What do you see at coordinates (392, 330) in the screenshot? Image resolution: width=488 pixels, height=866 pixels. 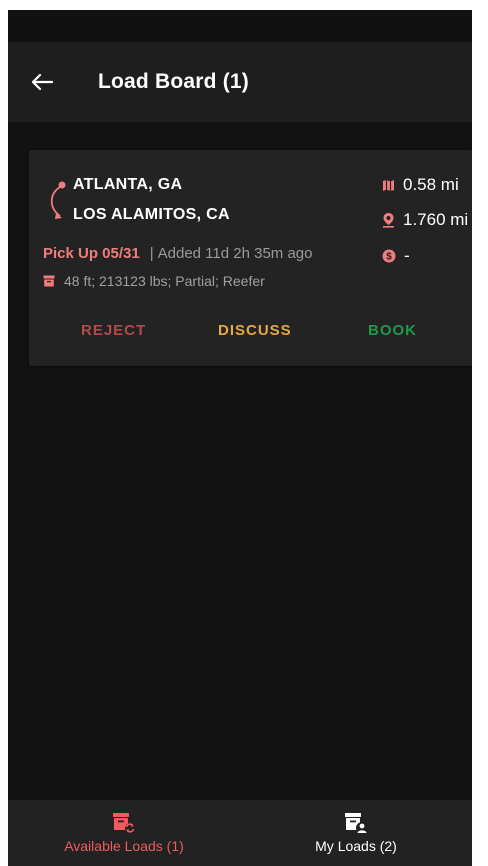 I see `book-button: BOOK` at bounding box center [392, 330].